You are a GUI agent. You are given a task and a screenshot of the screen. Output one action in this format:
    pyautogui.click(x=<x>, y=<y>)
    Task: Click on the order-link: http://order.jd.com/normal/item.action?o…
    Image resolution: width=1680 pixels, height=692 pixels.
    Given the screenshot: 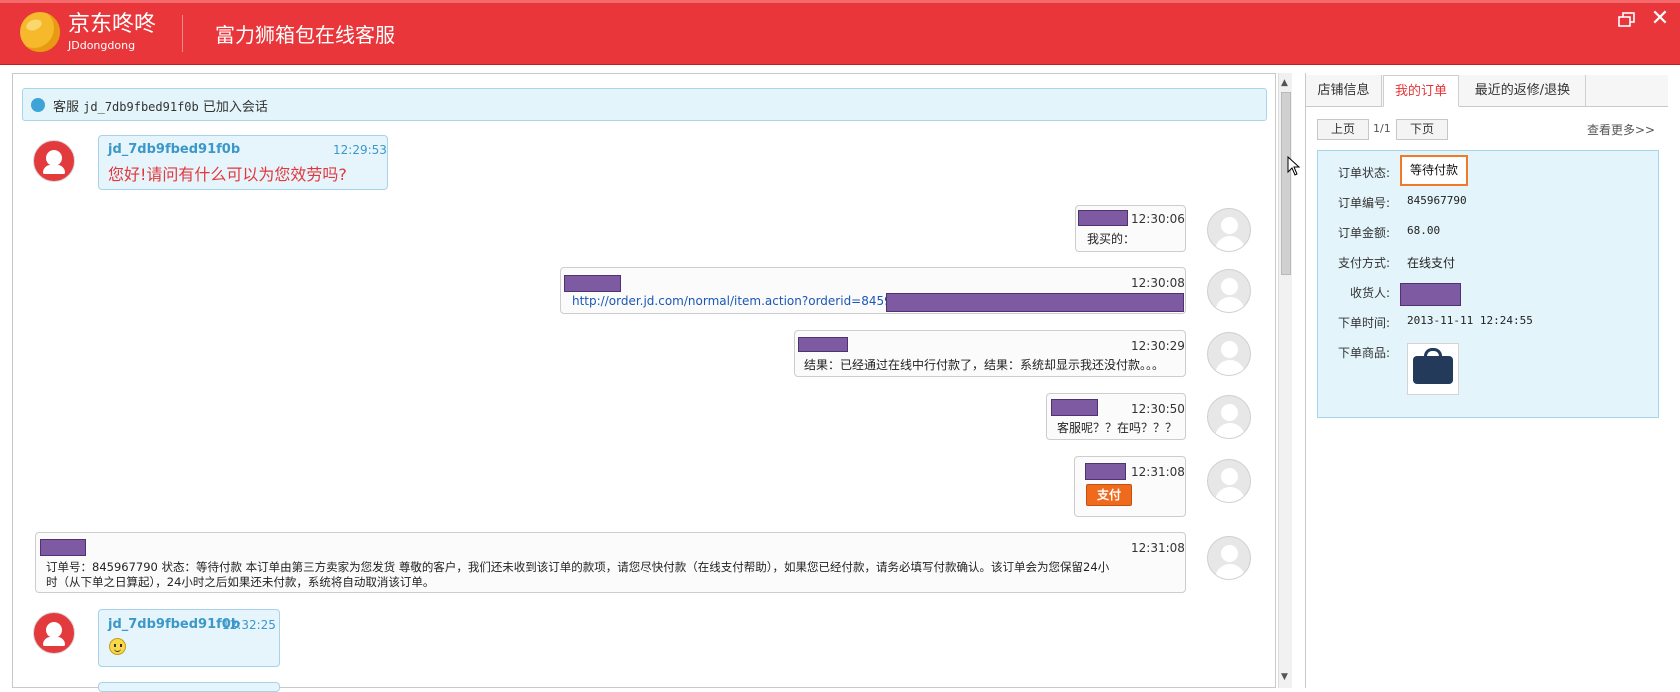 What is the action you would take?
    pyautogui.click(x=755, y=301)
    